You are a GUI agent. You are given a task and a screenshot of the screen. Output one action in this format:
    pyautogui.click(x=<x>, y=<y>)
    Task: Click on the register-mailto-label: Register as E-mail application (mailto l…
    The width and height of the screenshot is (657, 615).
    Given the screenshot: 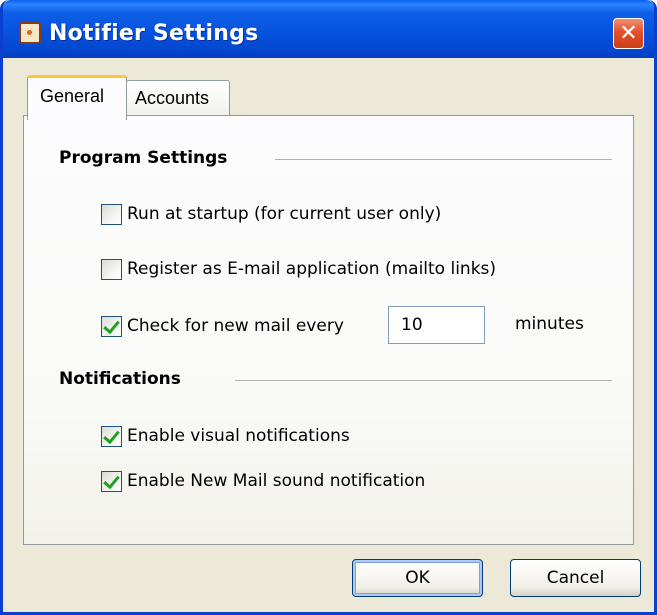 What is the action you would take?
    pyautogui.click(x=312, y=269)
    